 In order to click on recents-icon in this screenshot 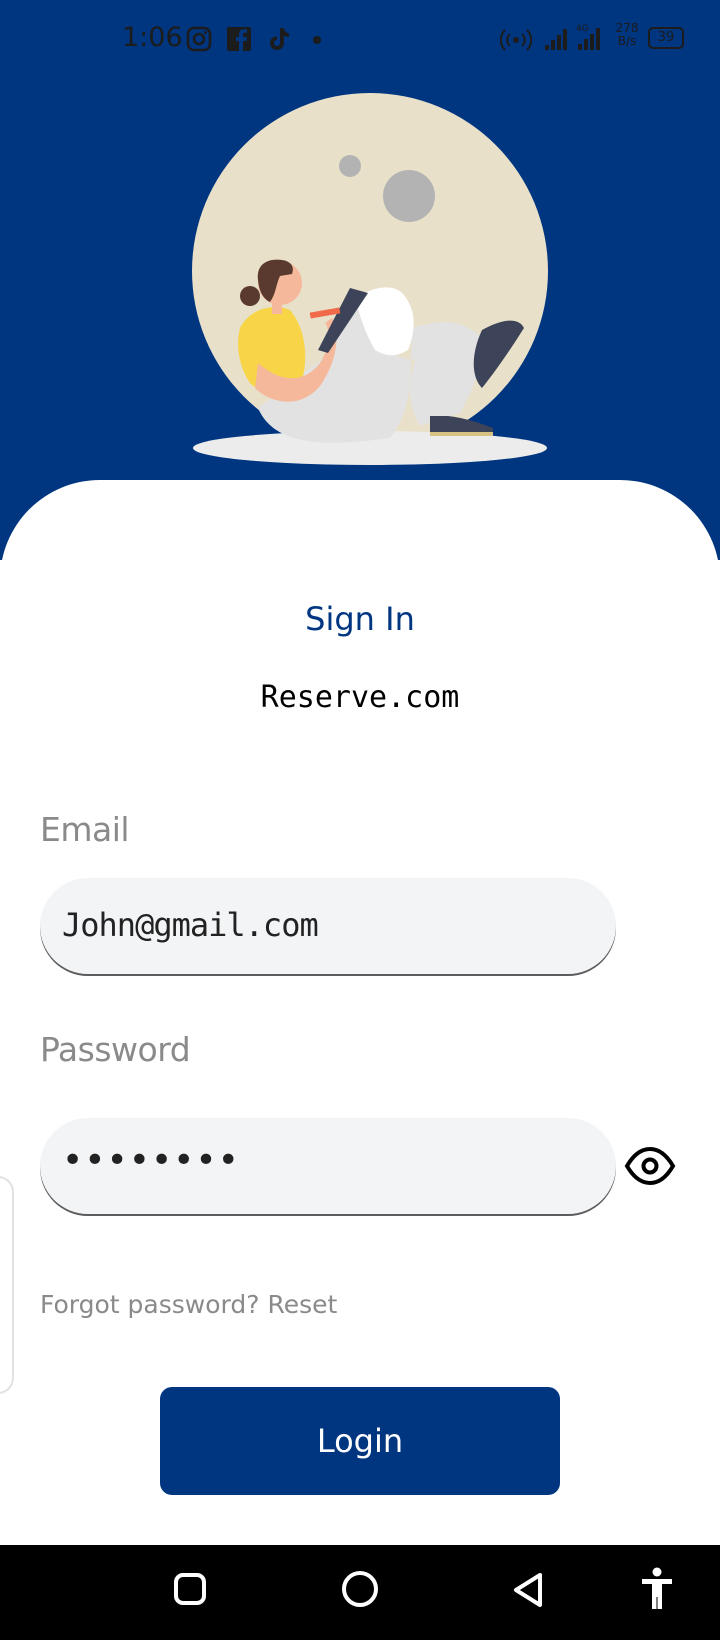, I will do `click(190, 1589)`.